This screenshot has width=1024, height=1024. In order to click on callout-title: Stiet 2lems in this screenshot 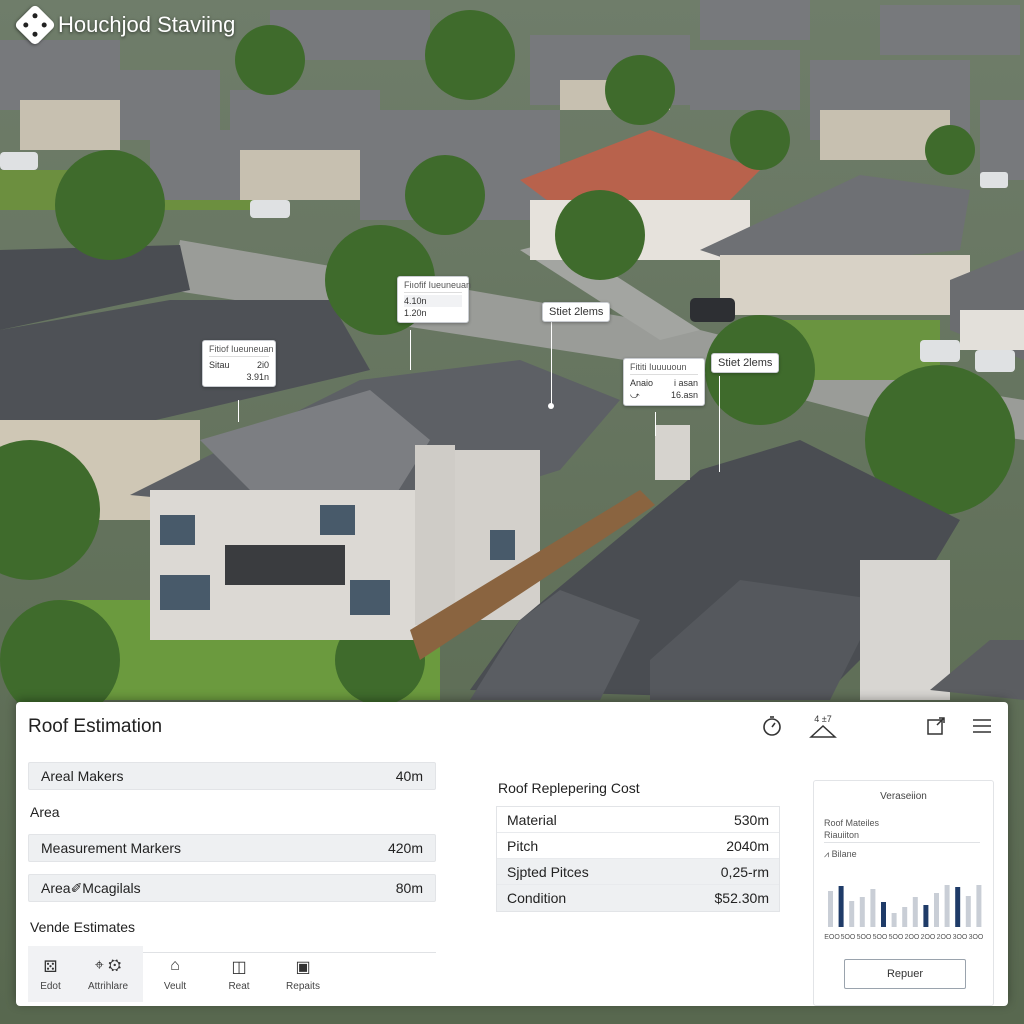, I will do `click(576, 312)`.